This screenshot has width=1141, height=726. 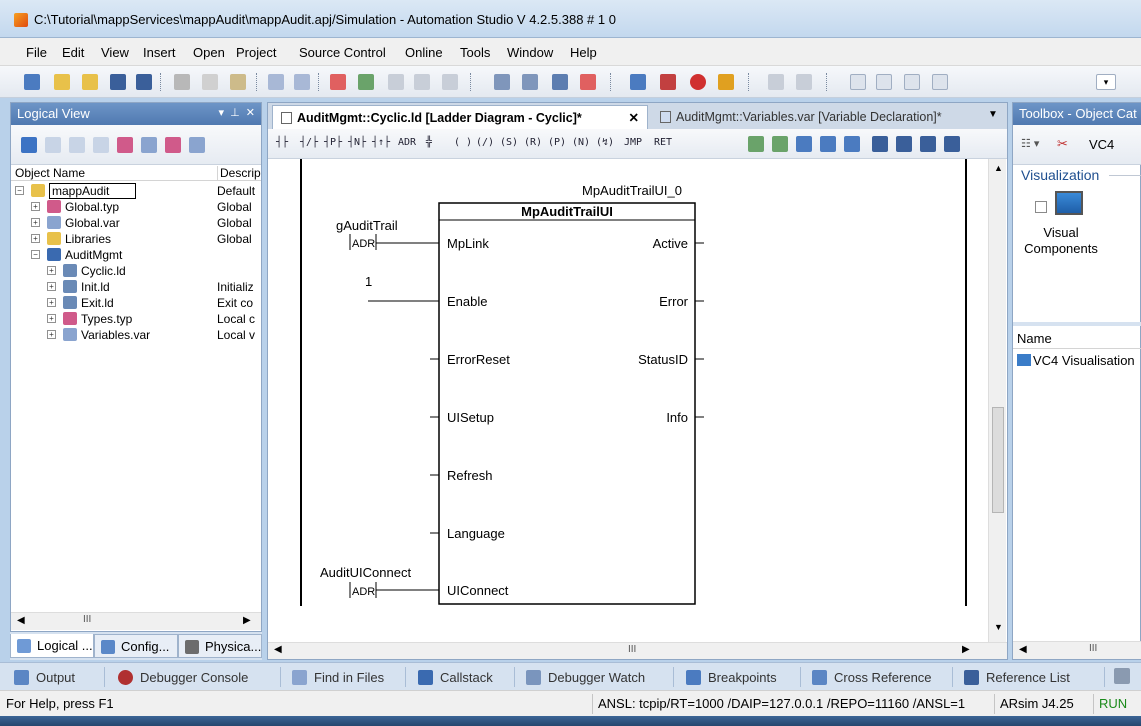 I want to click on comment-block-icon, so click(x=952, y=144).